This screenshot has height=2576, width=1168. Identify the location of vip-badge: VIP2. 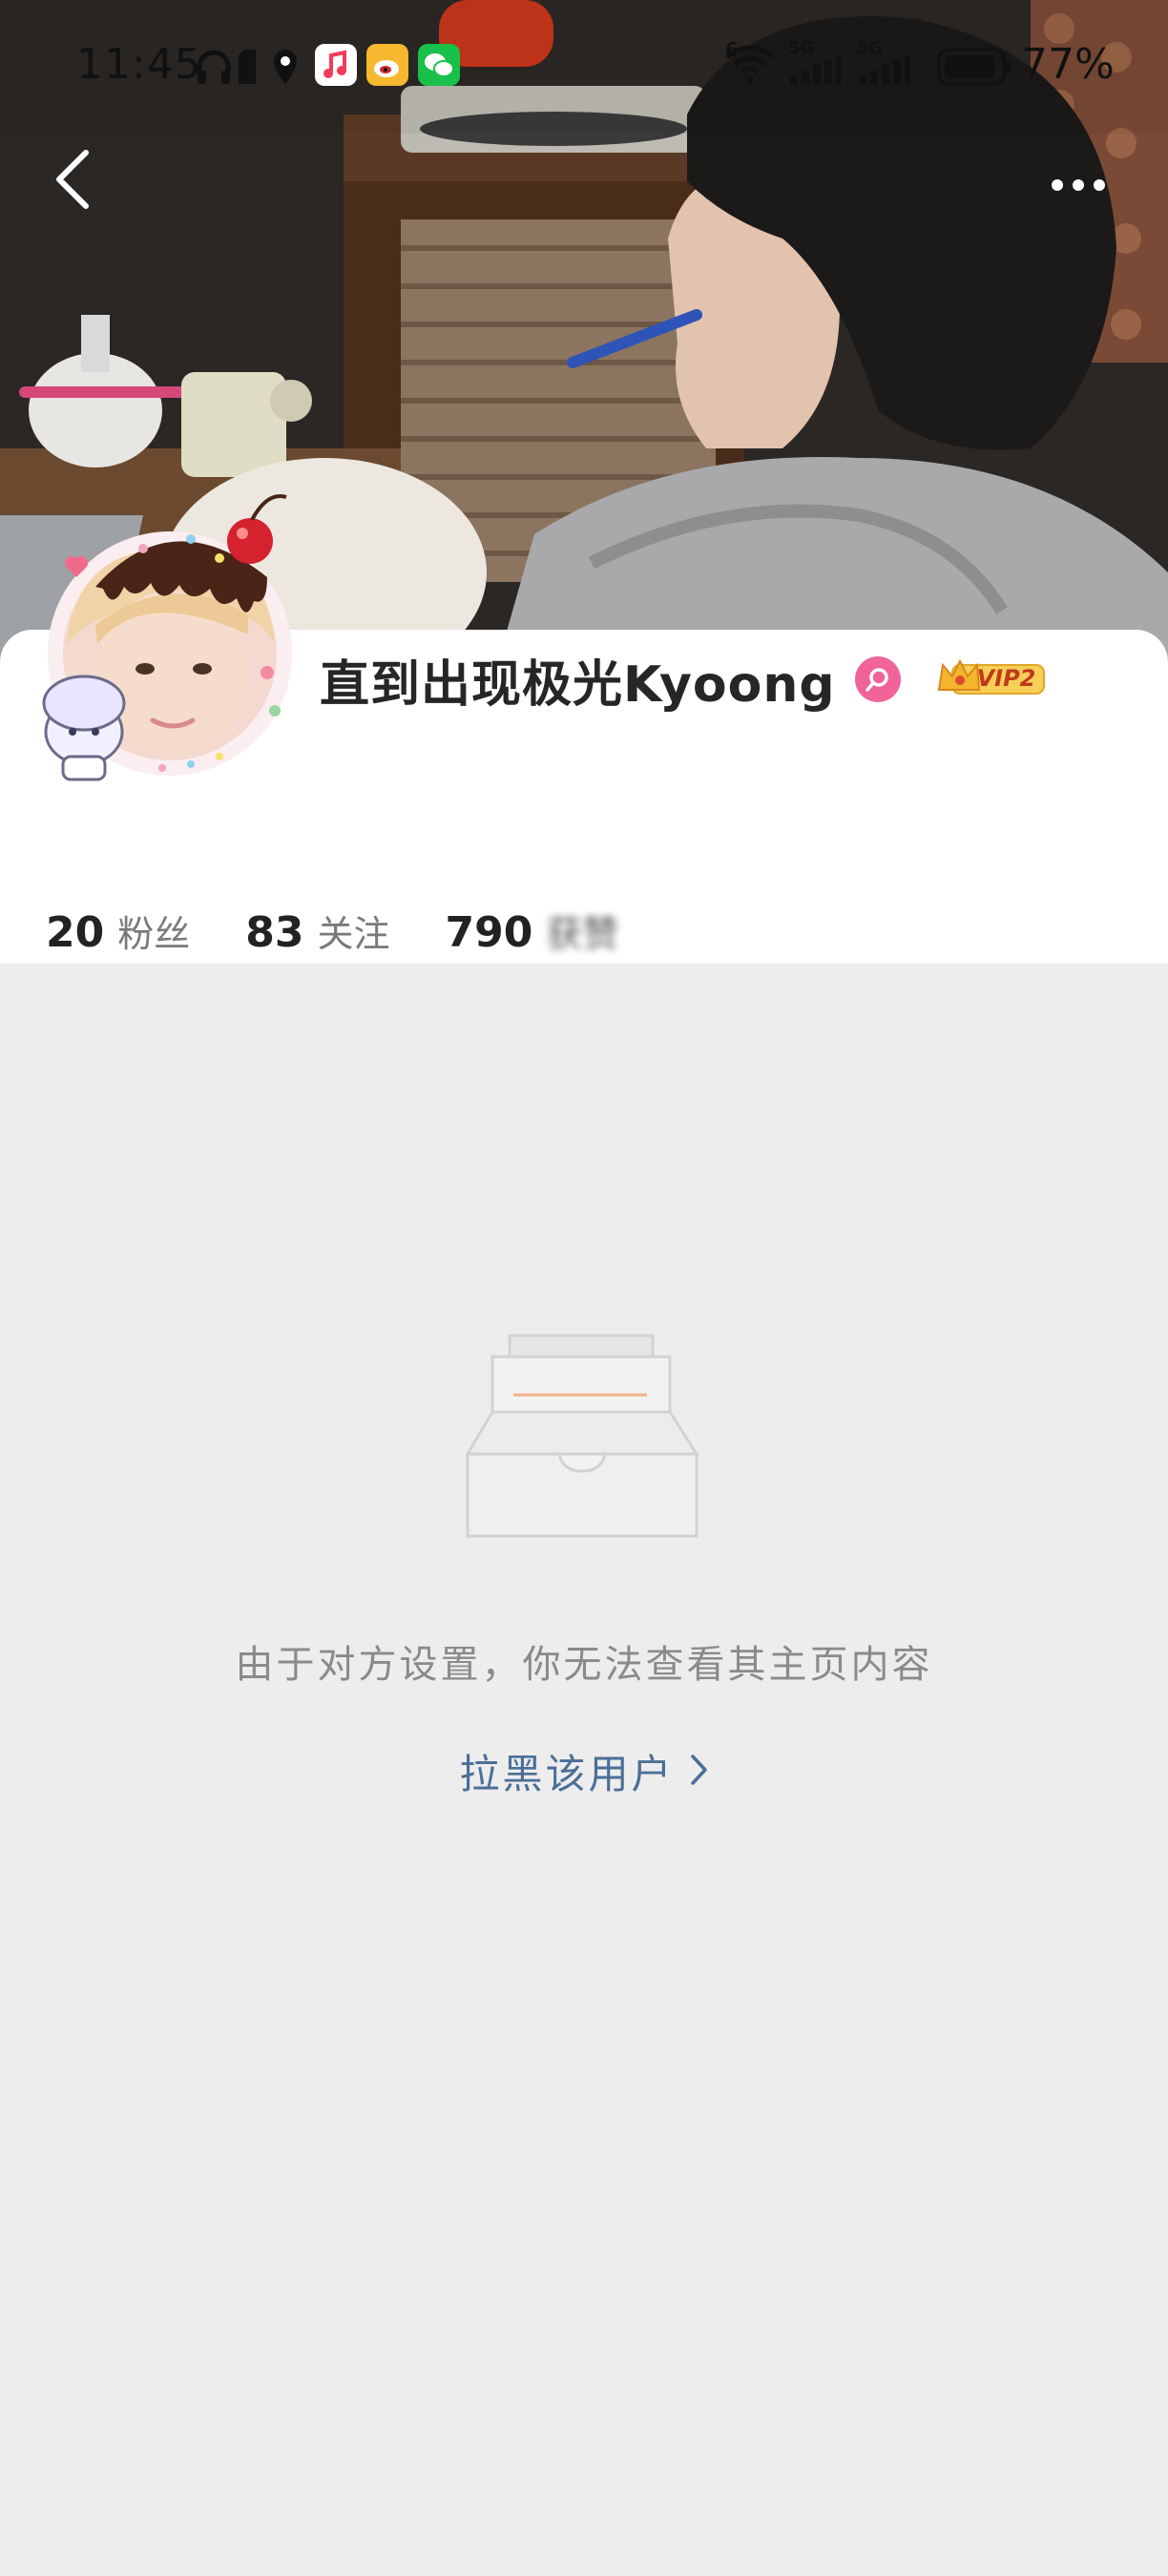
(990, 679).